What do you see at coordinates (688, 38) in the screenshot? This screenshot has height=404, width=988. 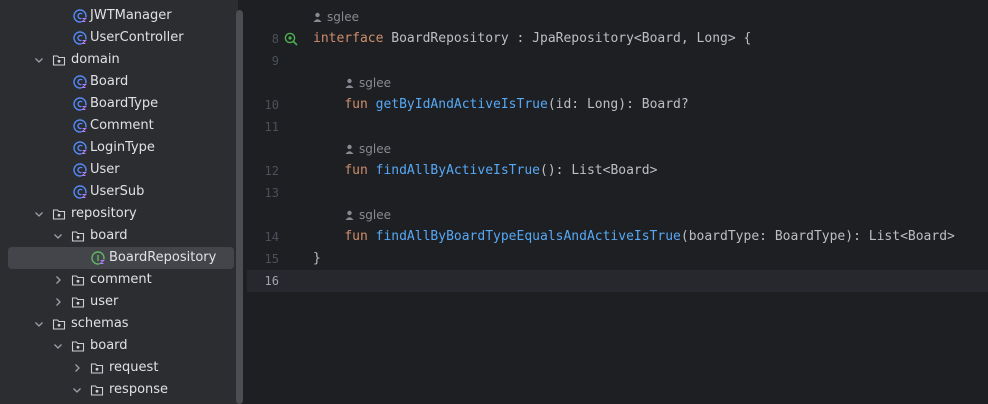 I see `code-token: ,` at bounding box center [688, 38].